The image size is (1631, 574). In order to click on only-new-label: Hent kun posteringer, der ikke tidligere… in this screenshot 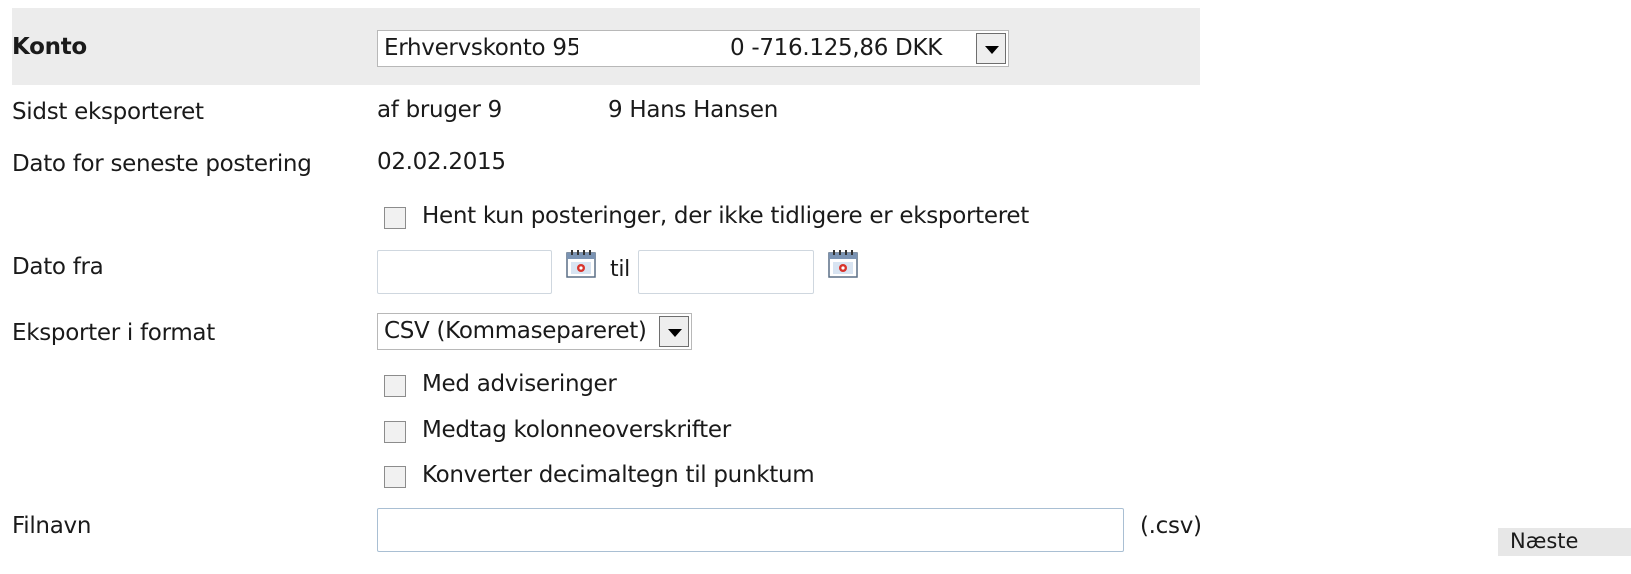, I will do `click(725, 216)`.